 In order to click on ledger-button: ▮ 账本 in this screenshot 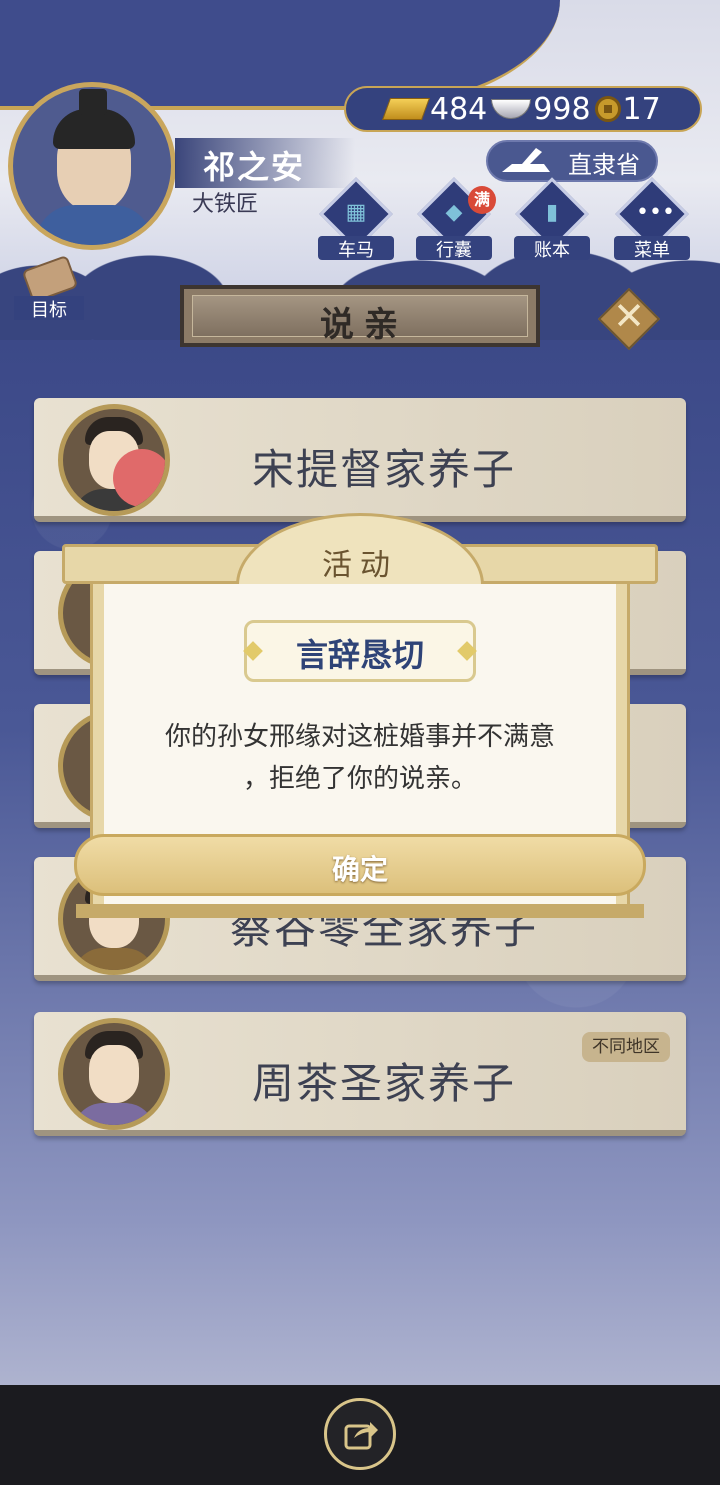, I will do `click(552, 219)`.